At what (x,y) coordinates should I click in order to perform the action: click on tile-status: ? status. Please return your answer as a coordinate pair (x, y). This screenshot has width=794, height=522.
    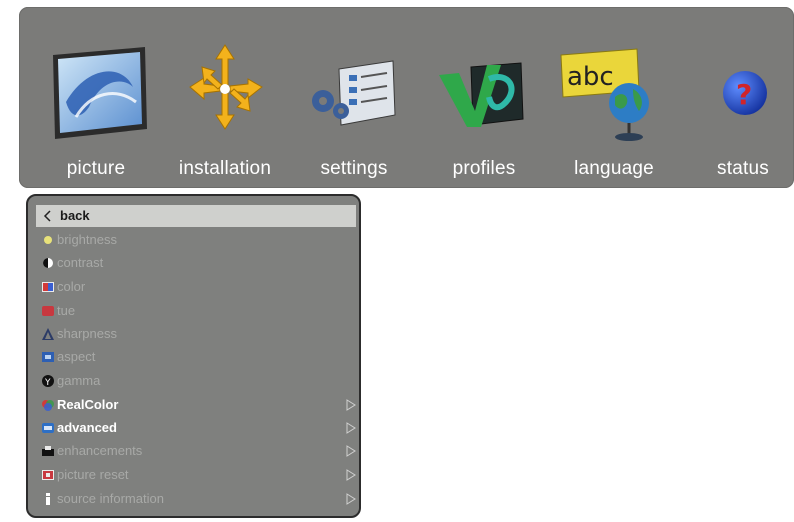
    Looking at the image, I should click on (736, 97).